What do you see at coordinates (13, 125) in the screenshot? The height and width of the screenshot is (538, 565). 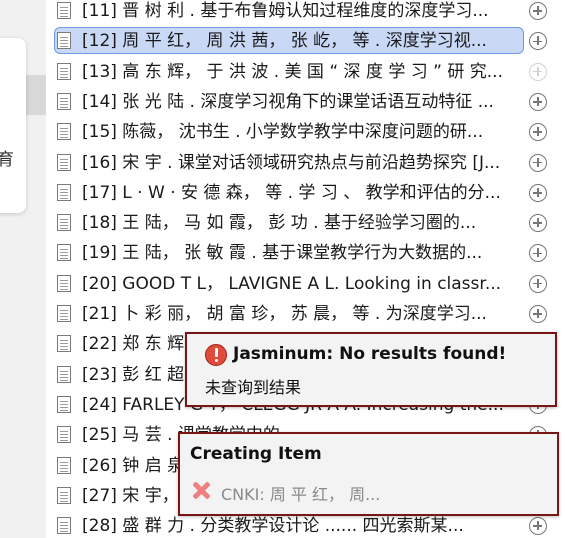 I see `side-pane-card` at bounding box center [13, 125].